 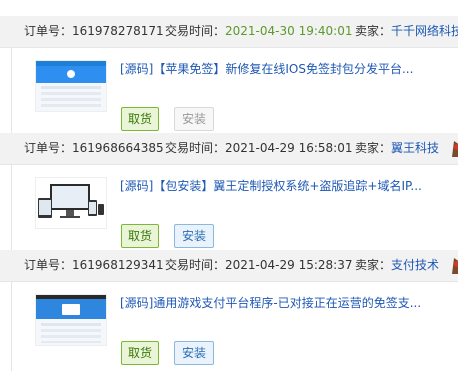 I want to click on seller-link: 千千网络科技, so click(x=424, y=31).